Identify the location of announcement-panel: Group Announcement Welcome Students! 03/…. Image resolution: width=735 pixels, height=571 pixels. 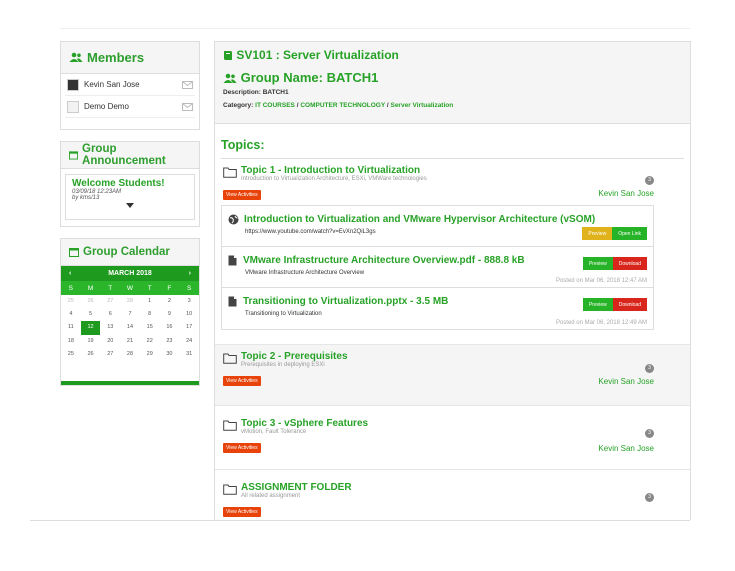
(130, 184).